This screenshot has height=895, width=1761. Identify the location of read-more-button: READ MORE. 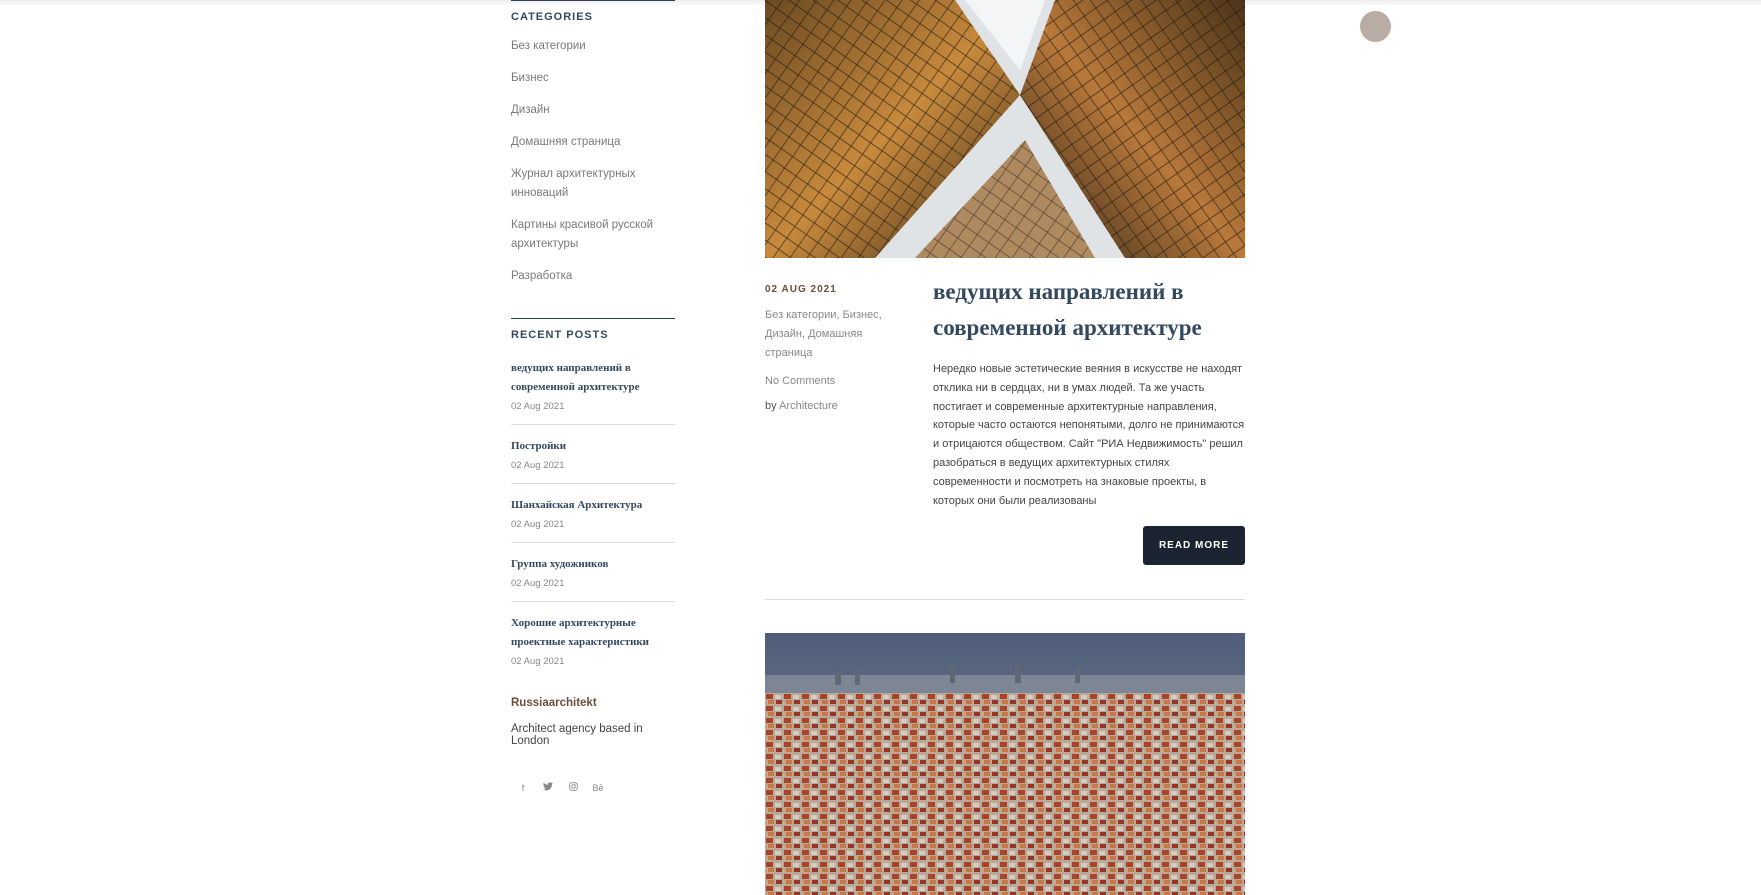
(1194, 545).